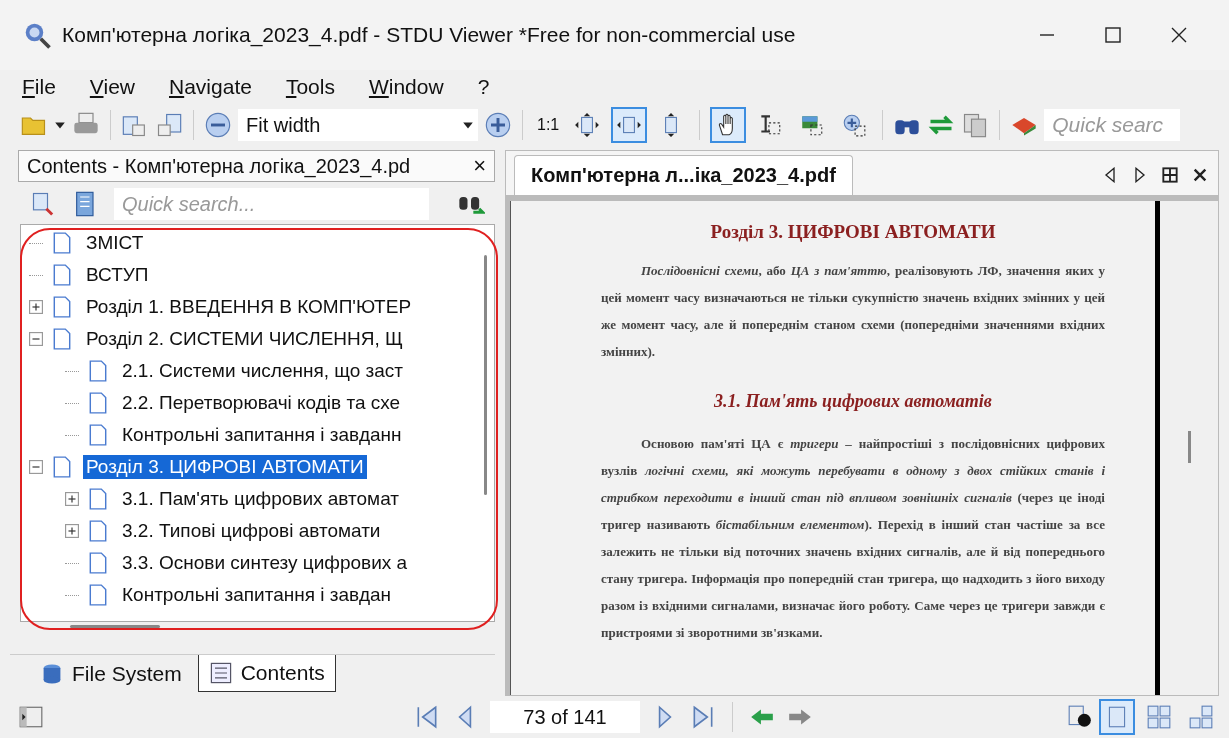 The image size is (1229, 738). I want to click on tree-item: Розділ 1. ВВЕДЕННЯ В КОМП'ЮТЕР, so click(249, 307).